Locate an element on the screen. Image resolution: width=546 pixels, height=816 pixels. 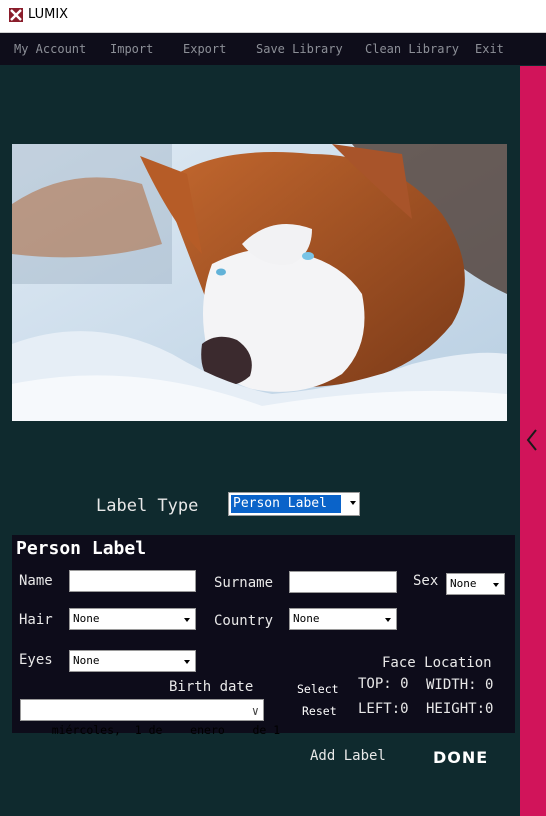
sex-select-value: None is located at coordinates (463, 583).